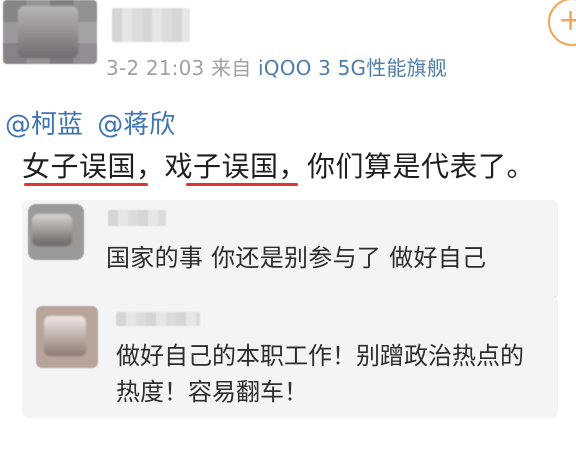 Image resolution: width=576 pixels, height=456 pixels. What do you see at coordinates (136, 125) in the screenshot?
I see `mention-link: @蒋欣` at bounding box center [136, 125].